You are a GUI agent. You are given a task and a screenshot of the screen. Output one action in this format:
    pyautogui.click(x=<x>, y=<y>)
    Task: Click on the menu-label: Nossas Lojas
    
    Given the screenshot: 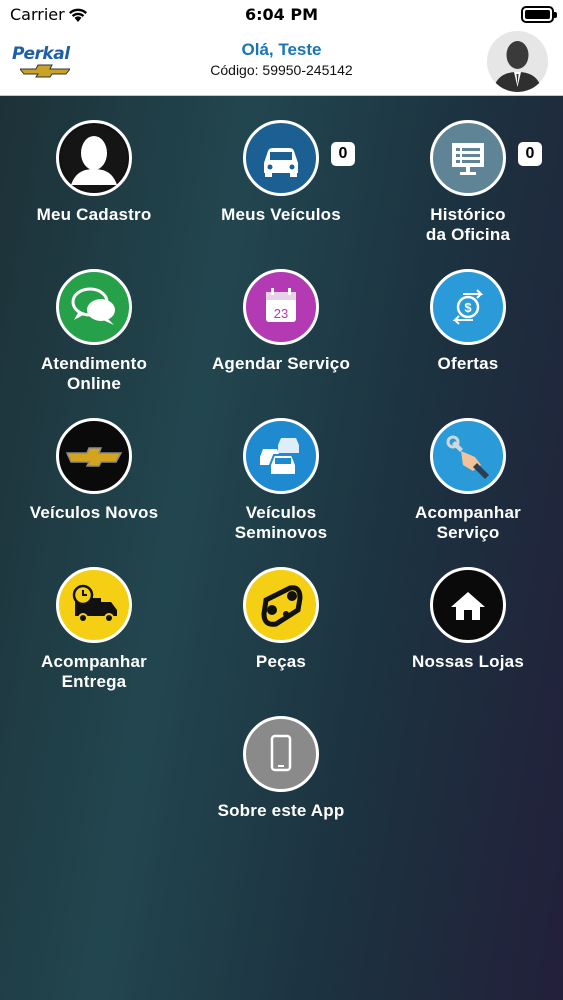 What is the action you would take?
    pyautogui.click(x=467, y=661)
    